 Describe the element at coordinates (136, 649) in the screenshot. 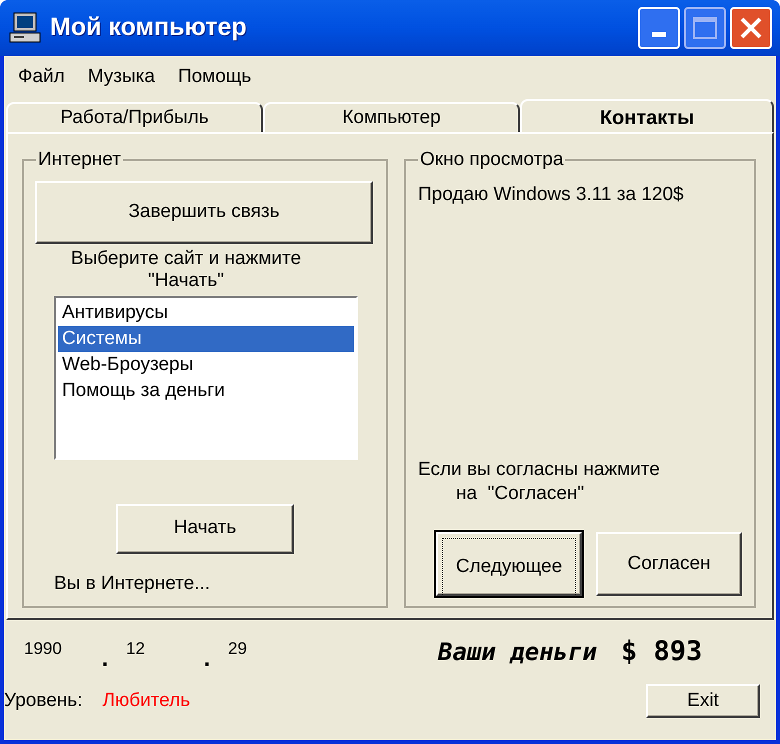

I see `date-part: 12` at that location.